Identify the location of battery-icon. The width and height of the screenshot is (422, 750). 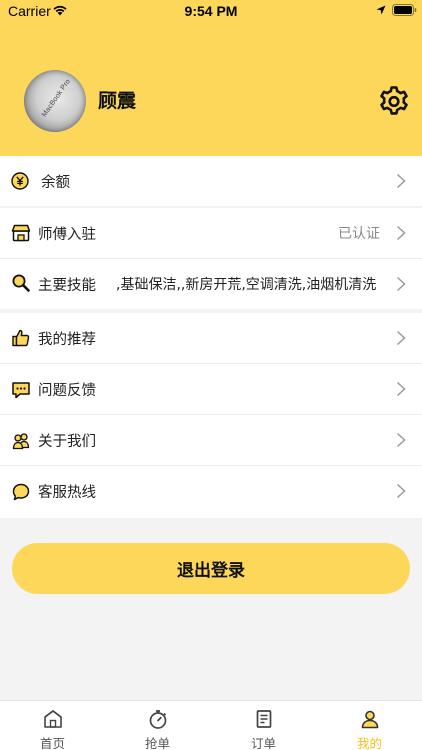
(404, 10).